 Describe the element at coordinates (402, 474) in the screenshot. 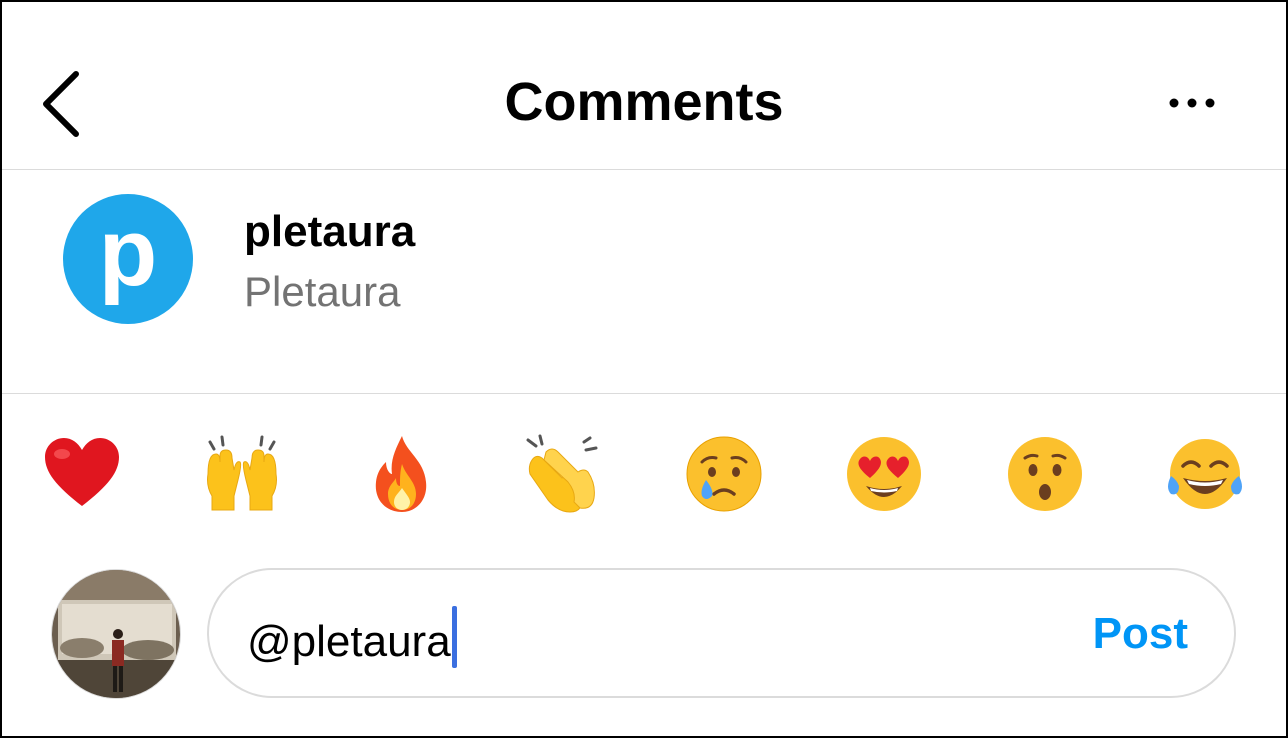

I see `fire-emoji` at that location.